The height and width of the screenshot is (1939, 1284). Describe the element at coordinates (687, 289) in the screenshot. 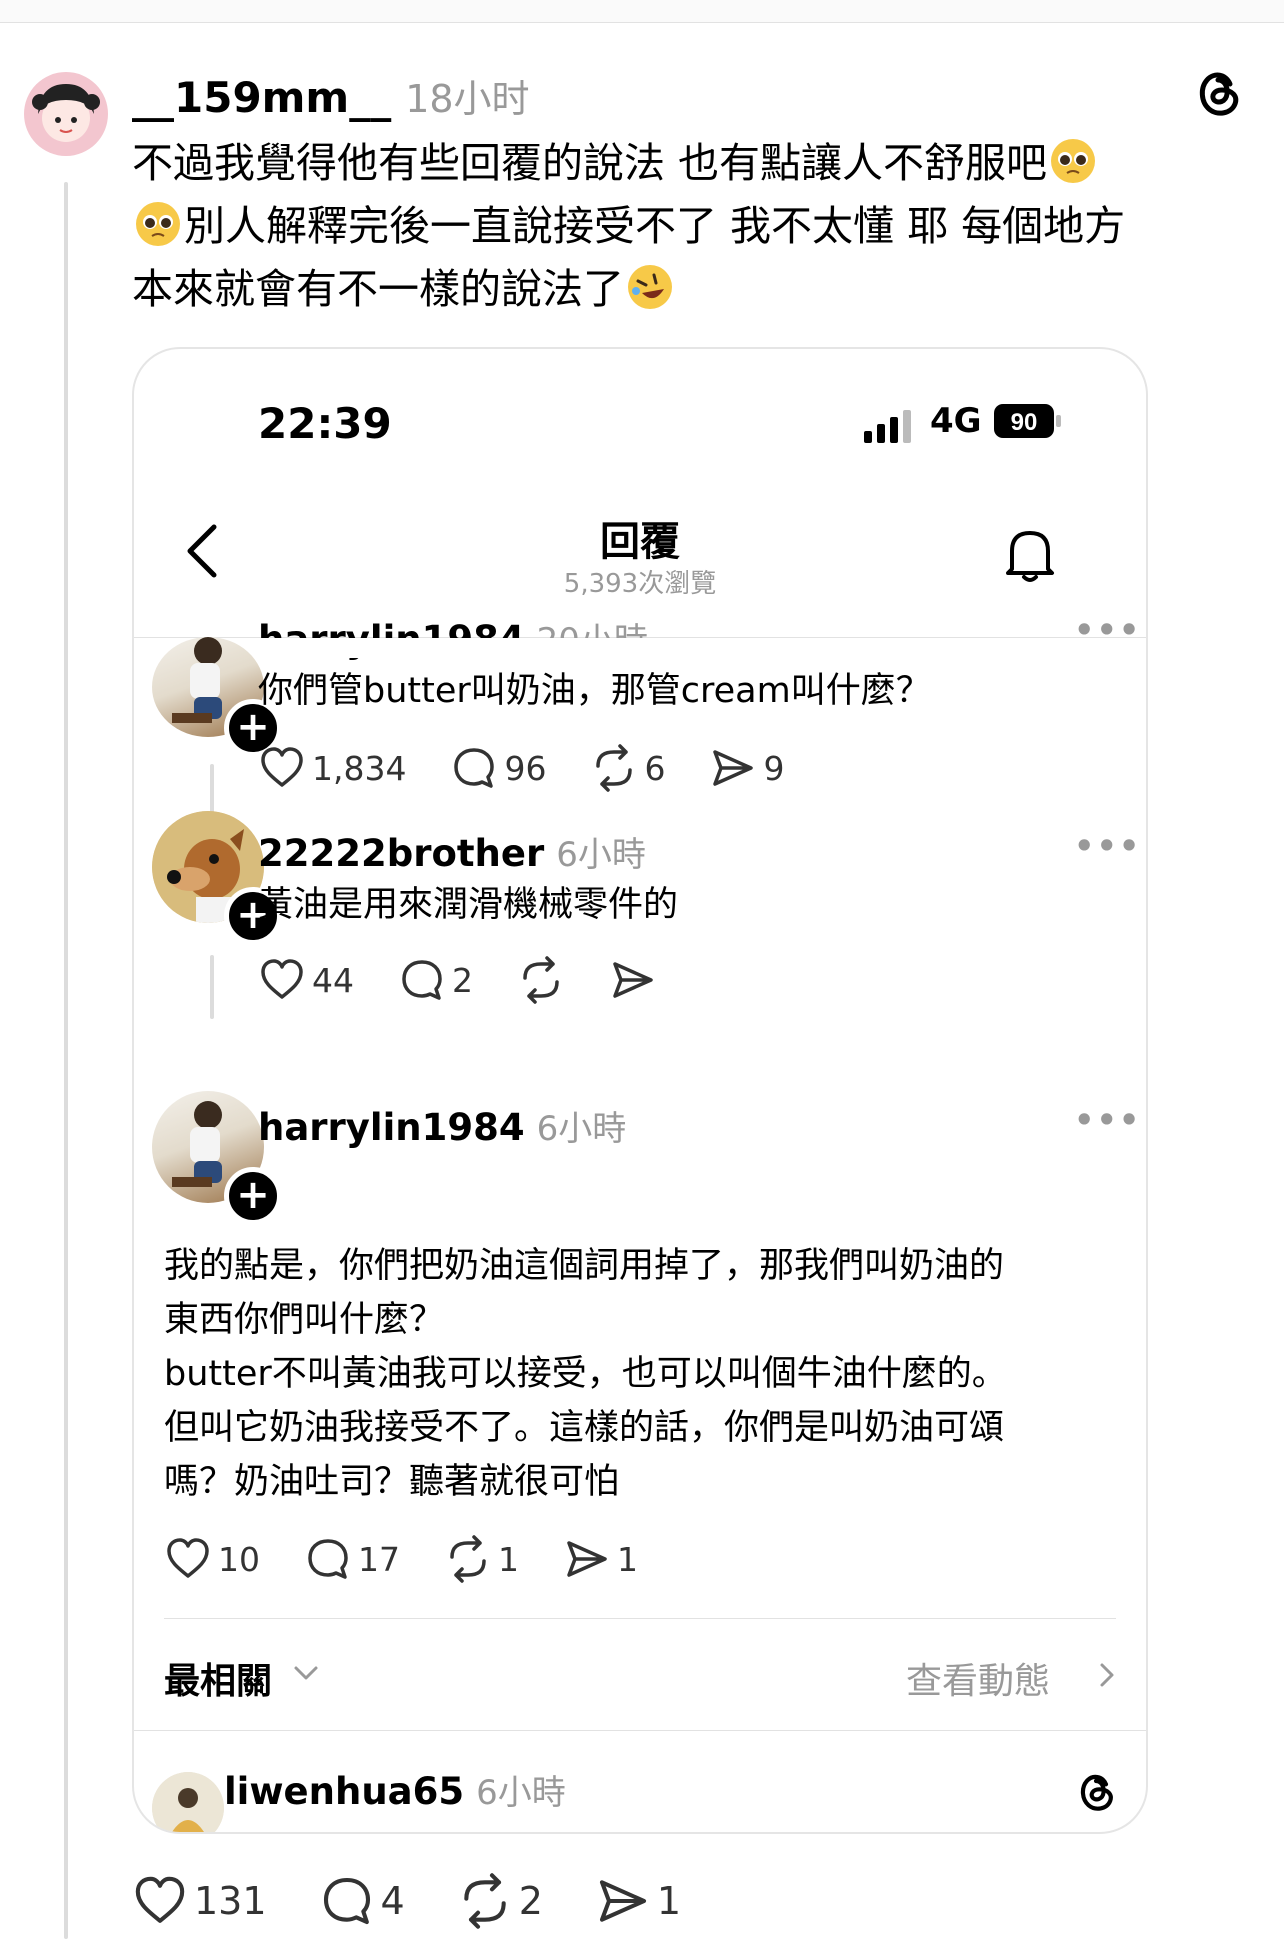

I see `post-text-line-3: 本來就會有不一樣的說法了` at that location.